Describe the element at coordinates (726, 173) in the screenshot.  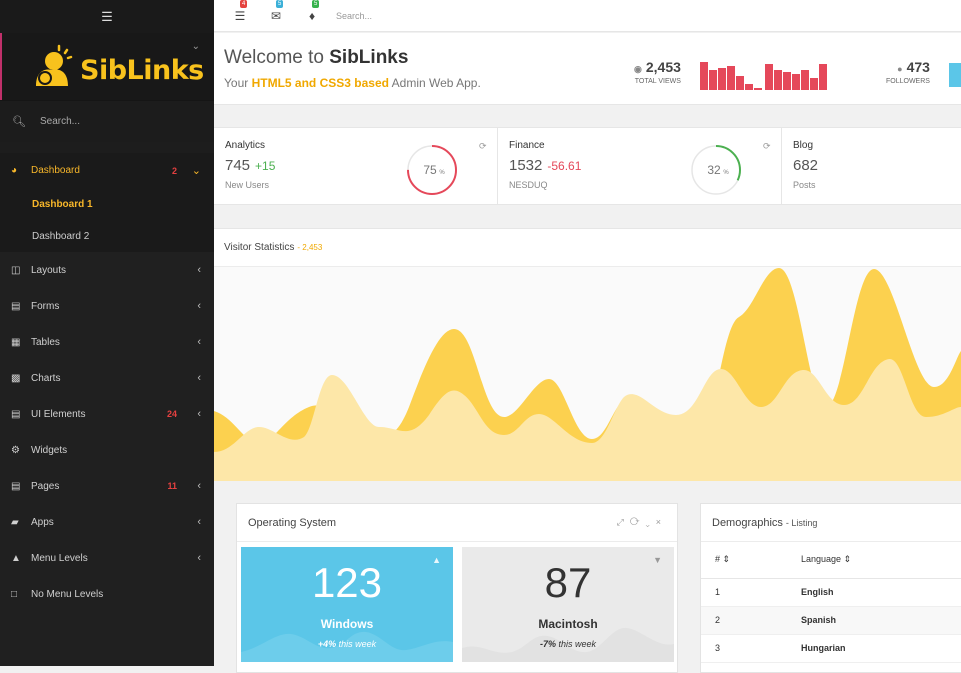
I see `donut-unit: %` at that location.